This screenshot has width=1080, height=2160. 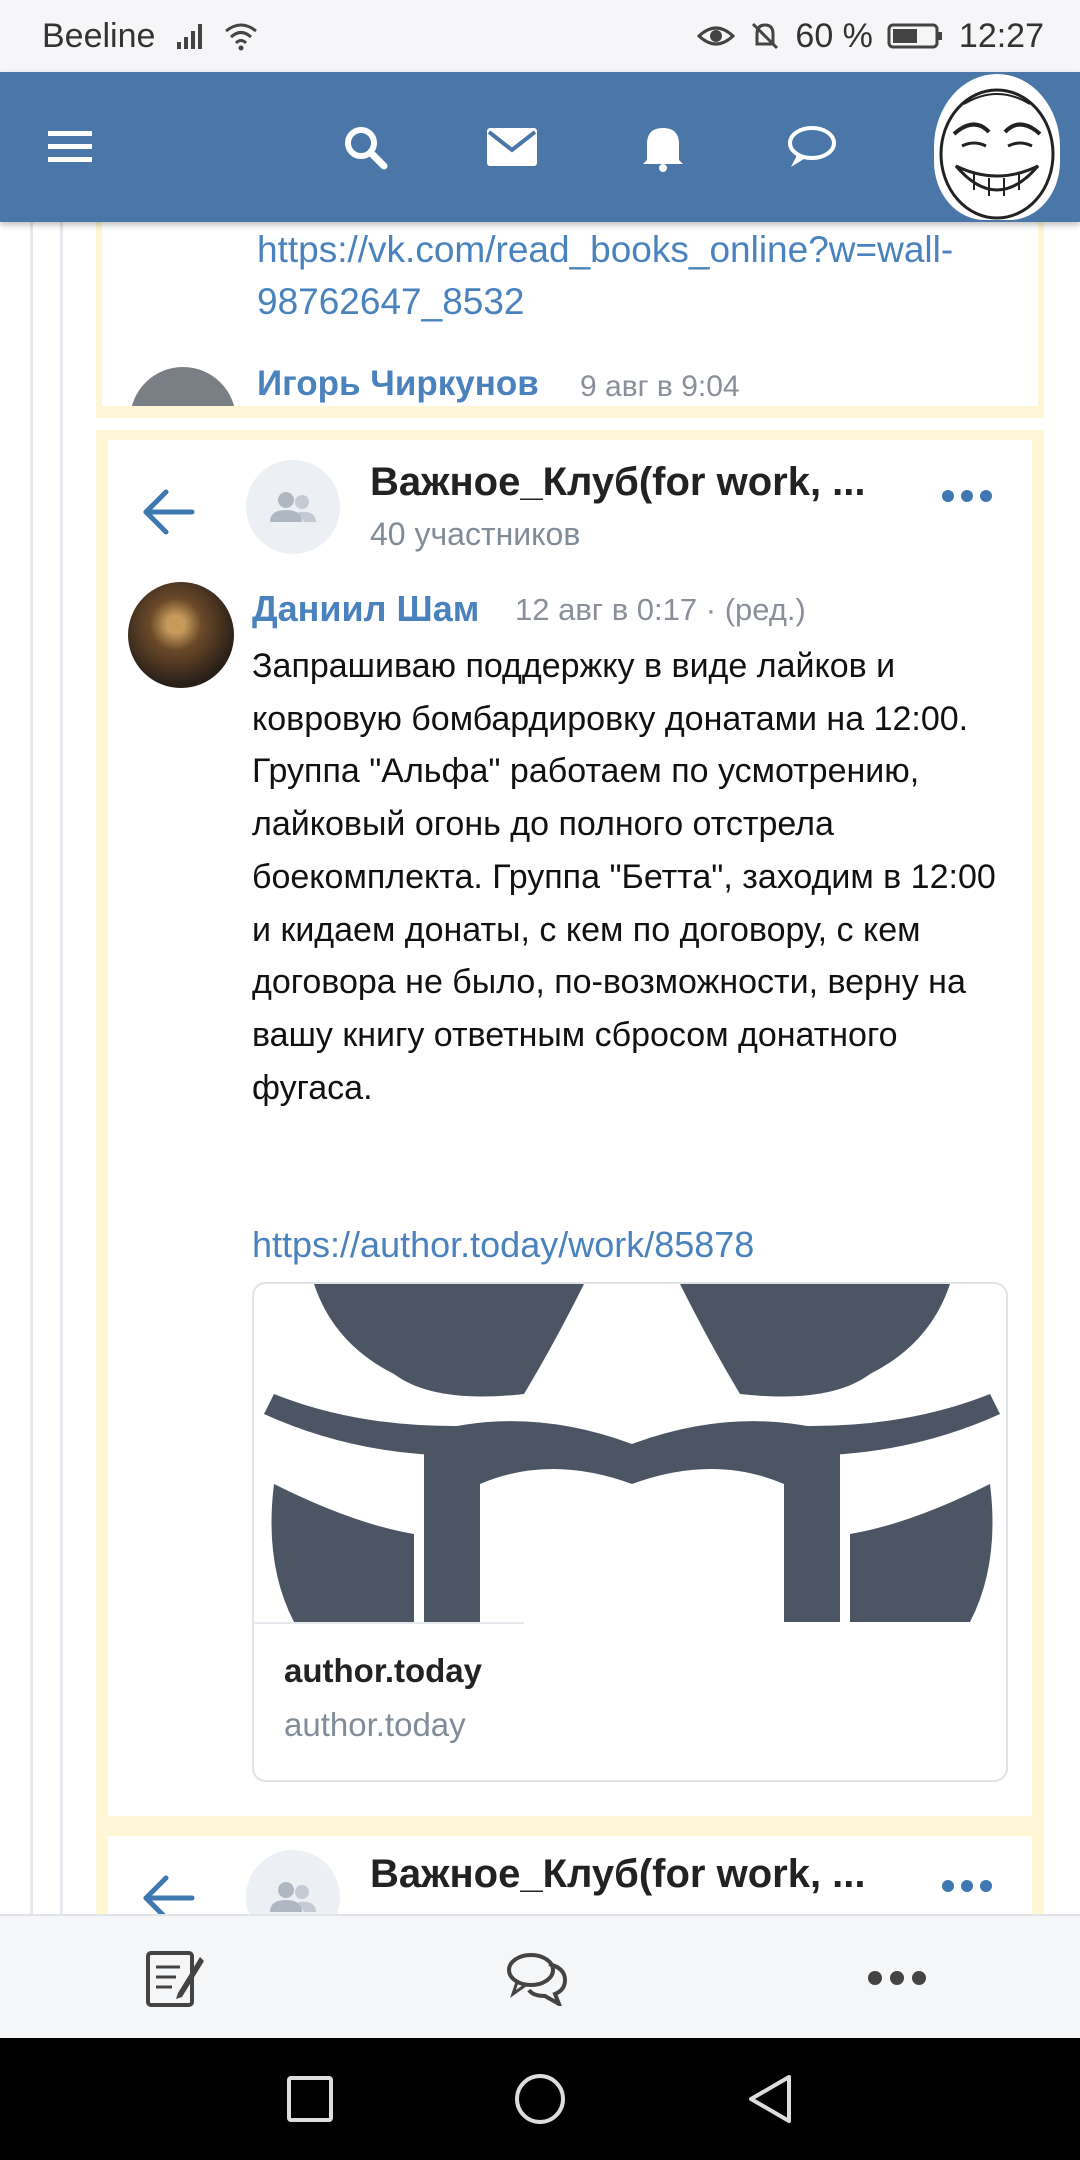 I want to click on bottom-toolbar, so click(x=540, y=1976).